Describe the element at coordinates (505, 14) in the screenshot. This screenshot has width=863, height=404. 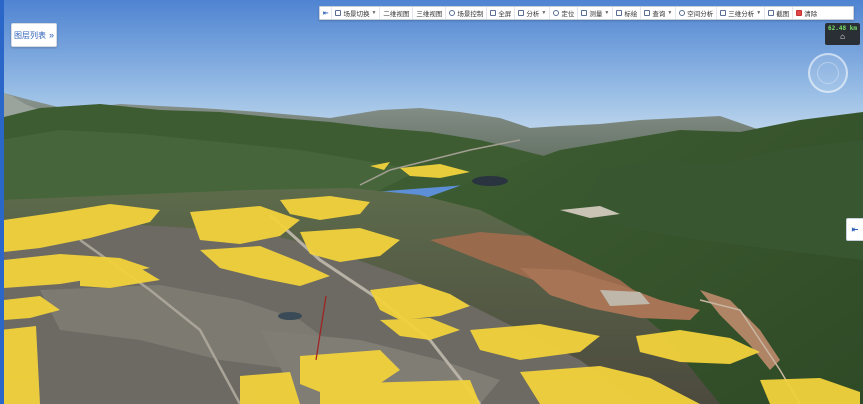
I see `toolbar-label: 全屏` at that location.